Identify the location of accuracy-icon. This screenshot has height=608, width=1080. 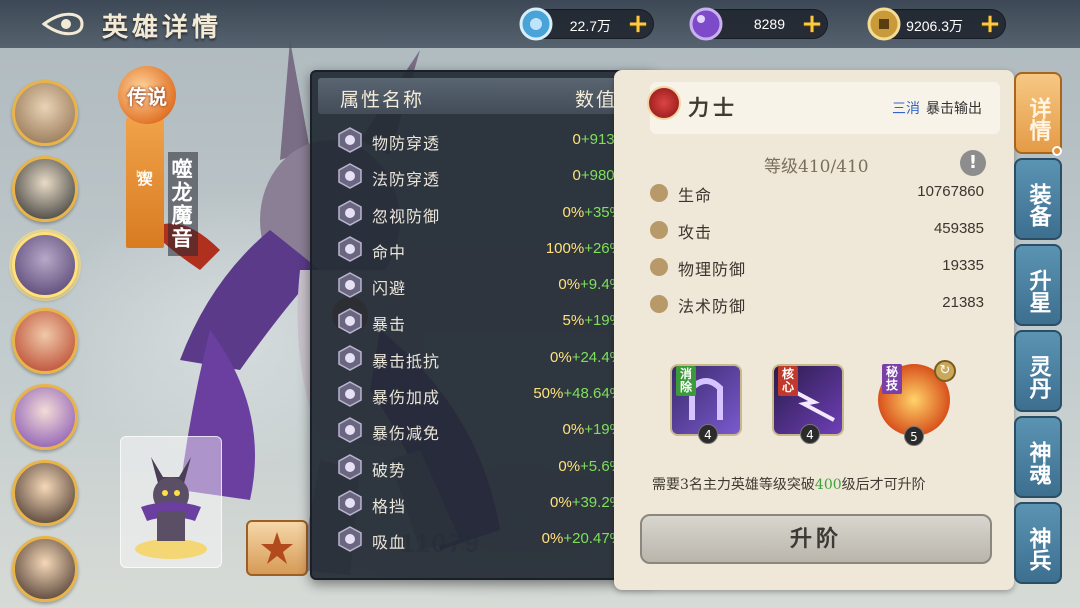
(350, 249).